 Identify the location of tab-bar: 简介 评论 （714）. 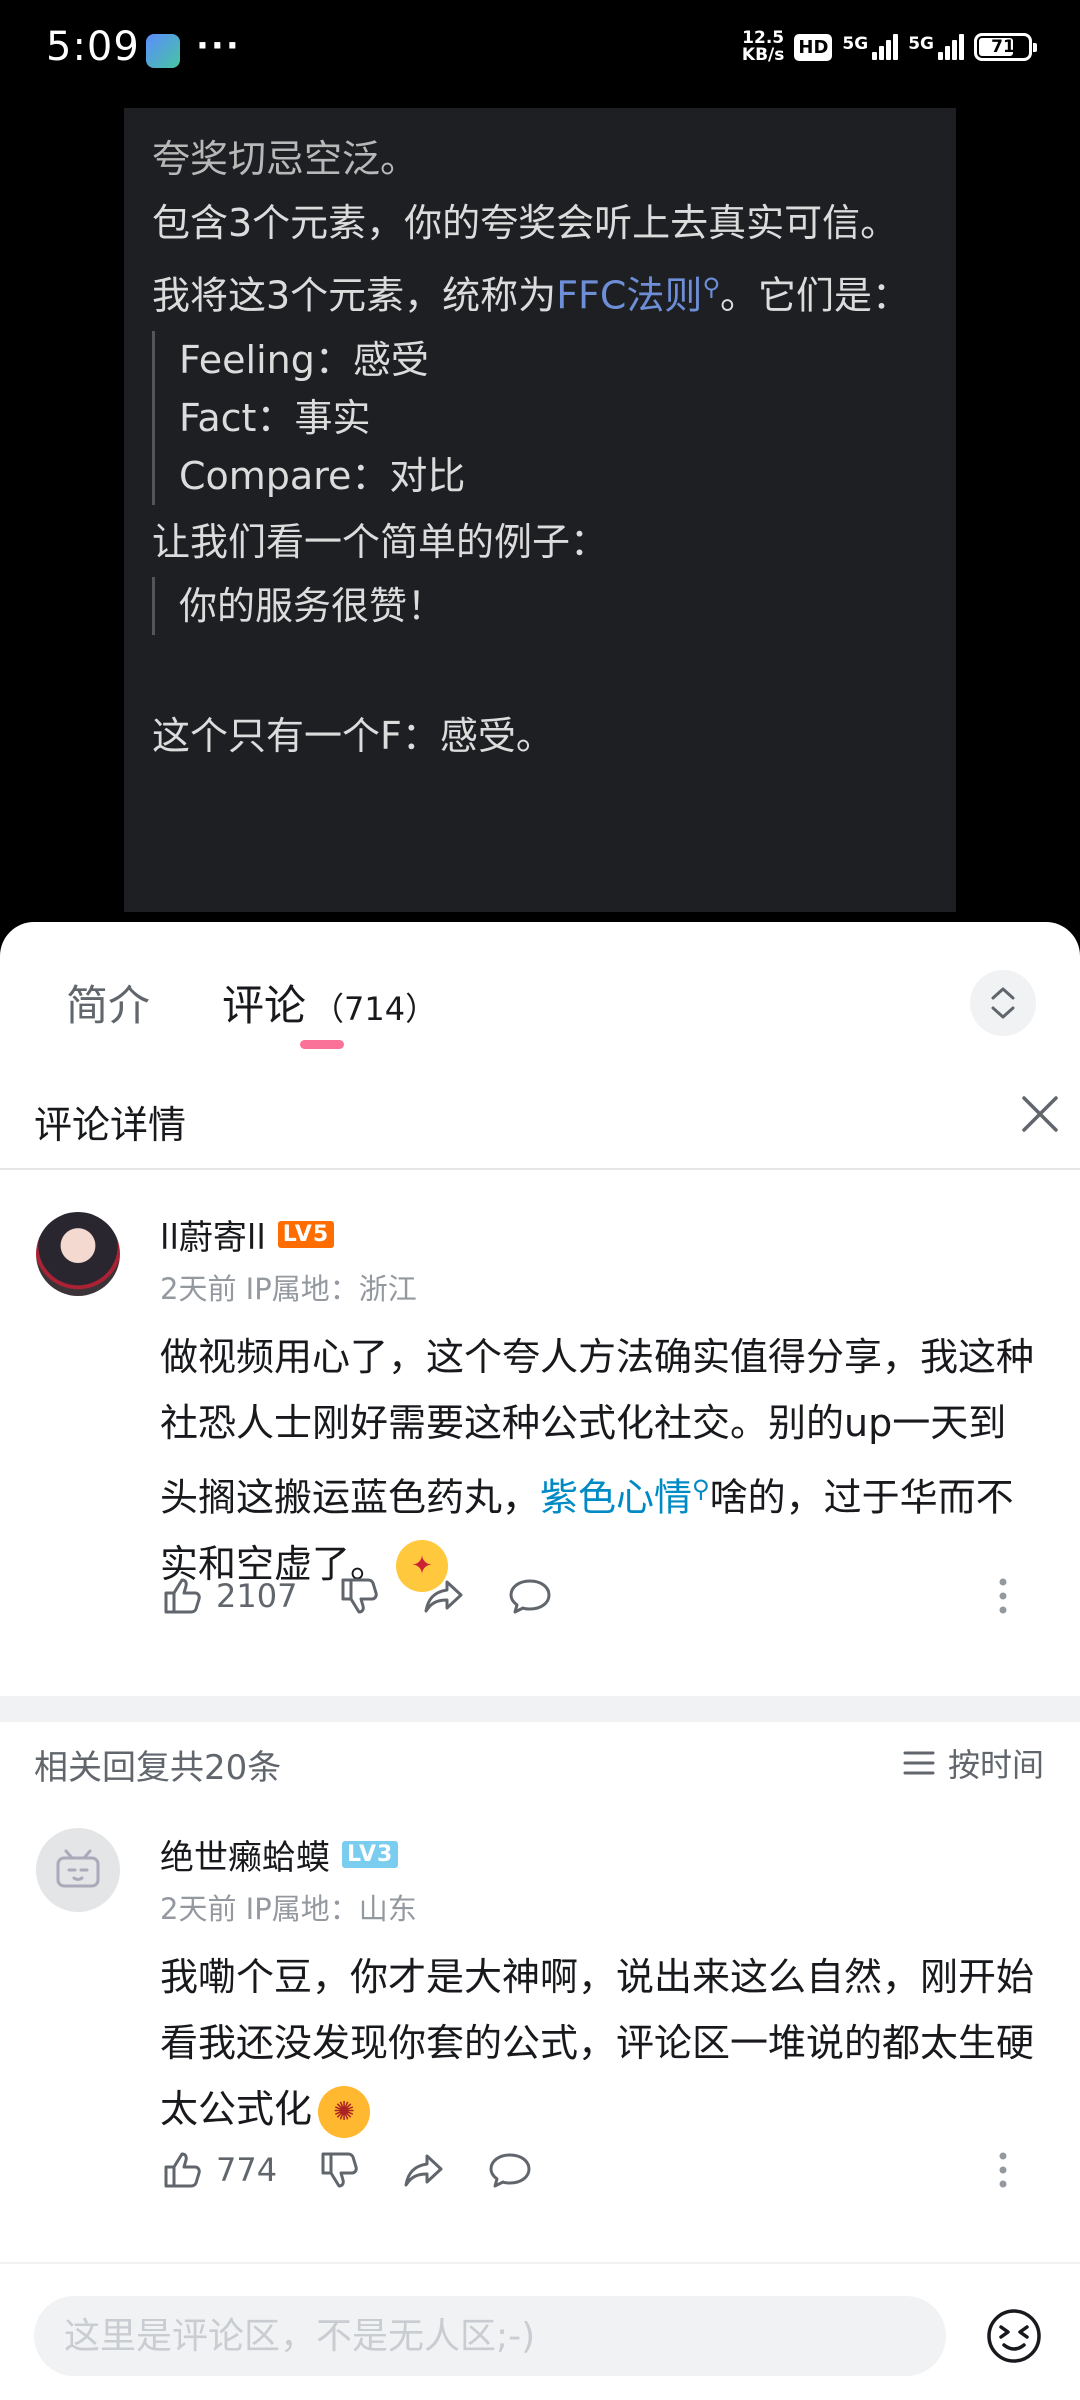
(540, 987).